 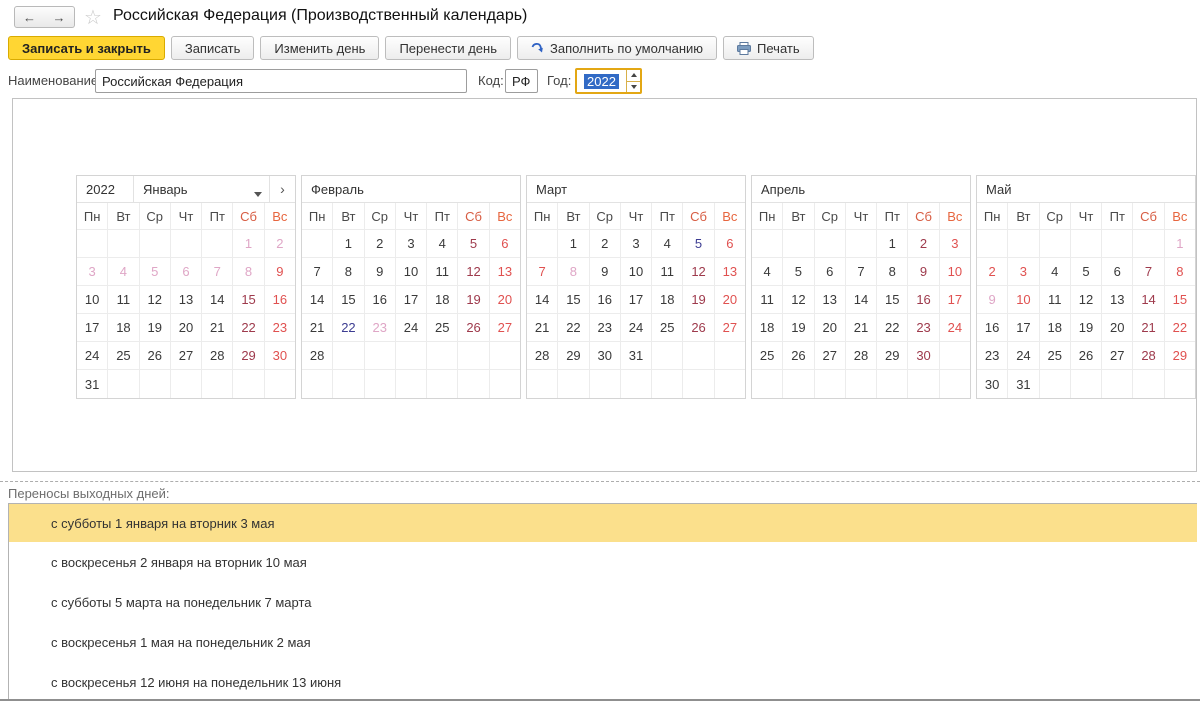 I want to click on move-day-button: Перенести день, so click(x=448, y=48).